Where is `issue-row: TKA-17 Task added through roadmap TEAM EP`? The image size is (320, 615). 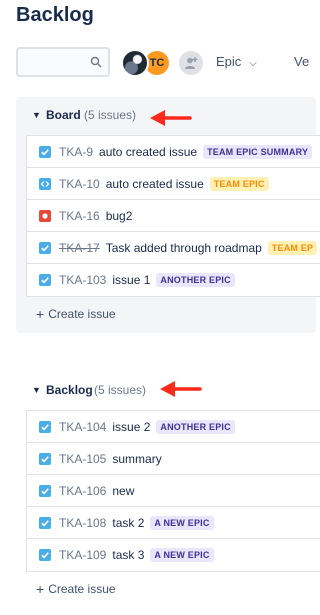 issue-row: TKA-17 Task added through roadmap TEAM EP is located at coordinates (173, 248).